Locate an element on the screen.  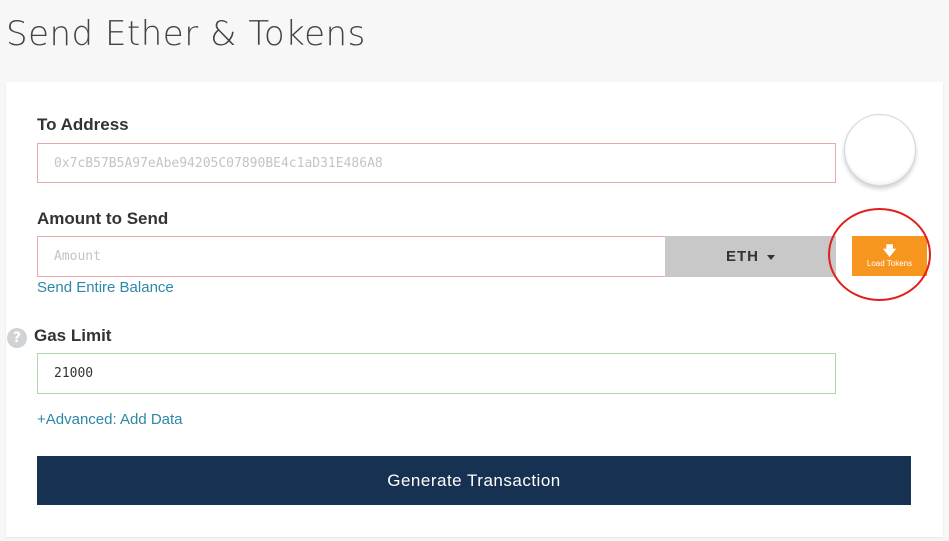
caret-down-icon is located at coordinates (771, 257).